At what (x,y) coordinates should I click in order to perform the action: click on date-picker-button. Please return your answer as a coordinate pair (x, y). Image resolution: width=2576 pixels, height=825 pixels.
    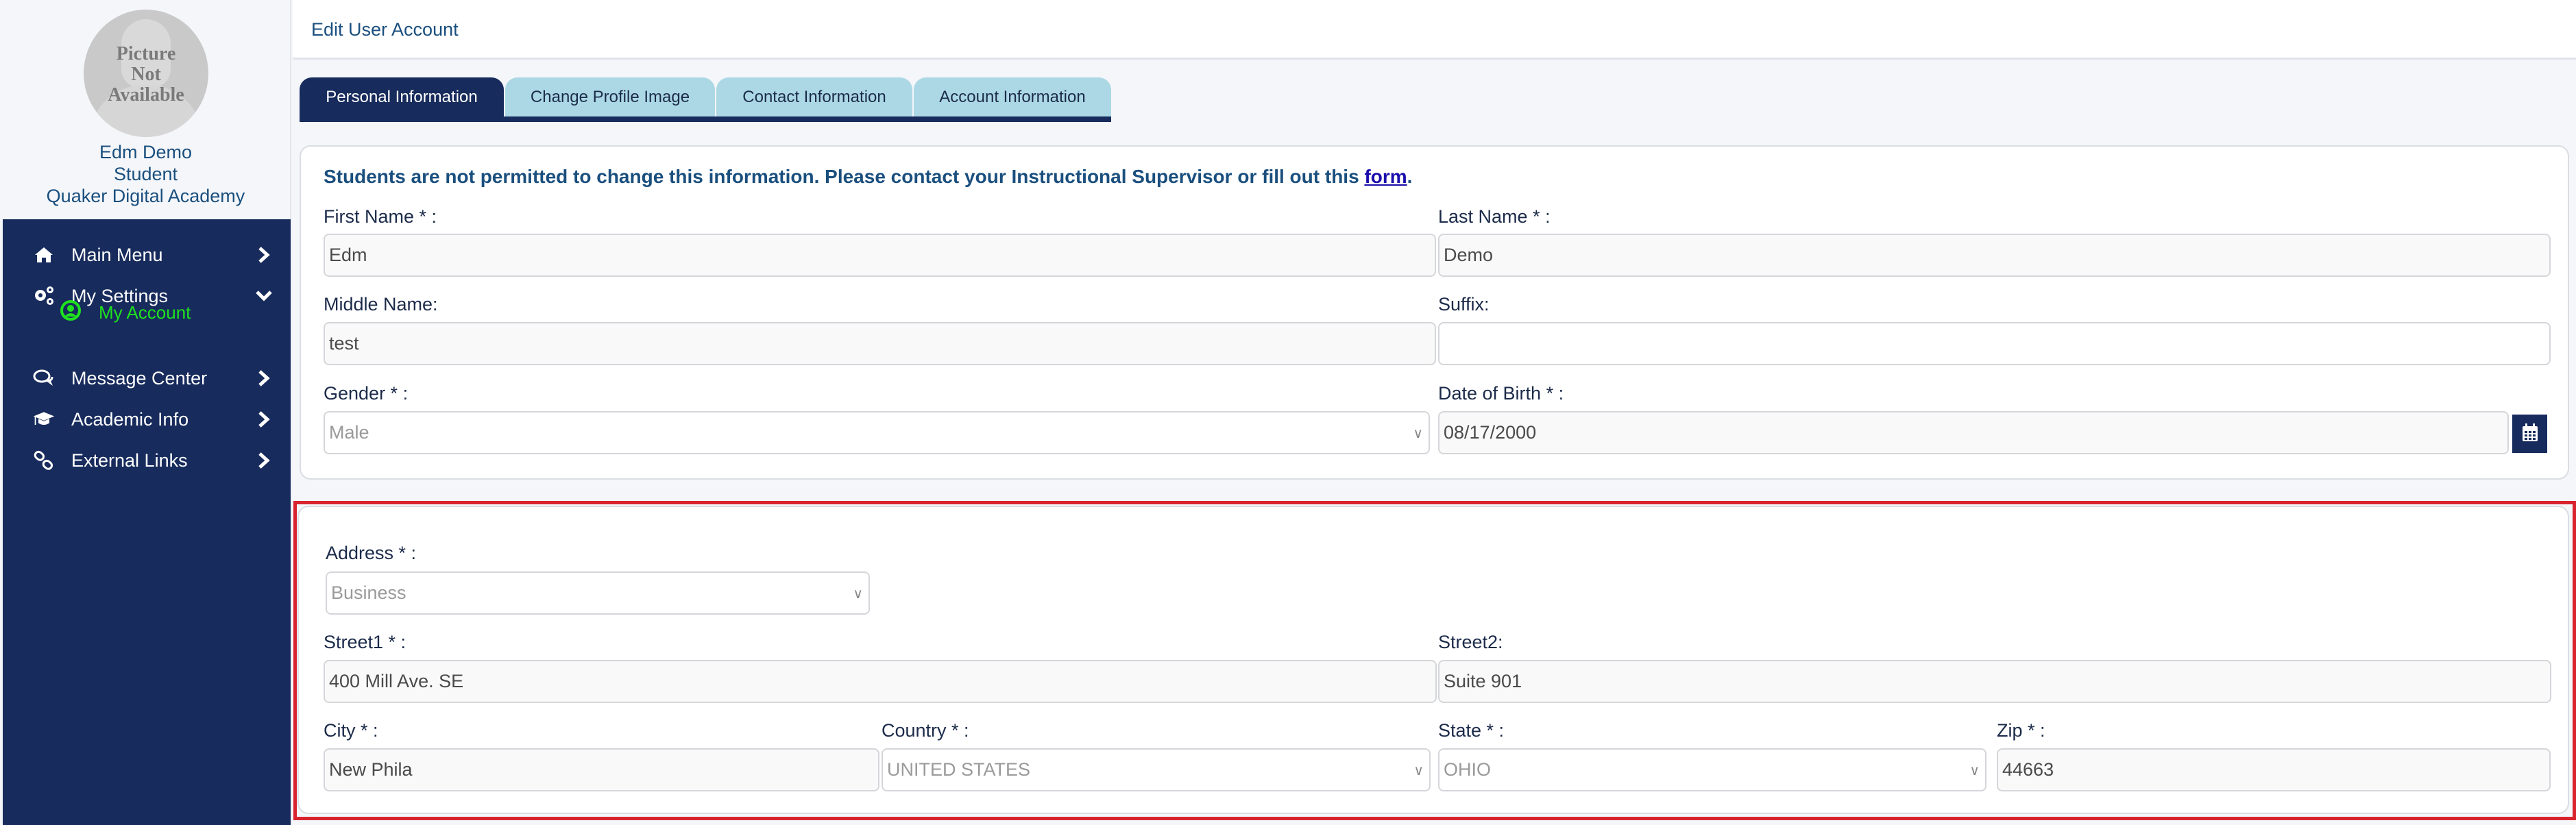
    Looking at the image, I should click on (2529, 434).